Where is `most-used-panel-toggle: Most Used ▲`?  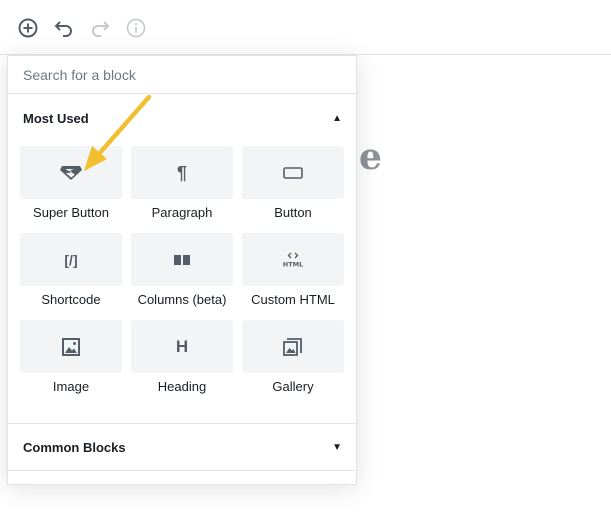
most-used-panel-toggle: Most Used ▲ is located at coordinates (182, 118).